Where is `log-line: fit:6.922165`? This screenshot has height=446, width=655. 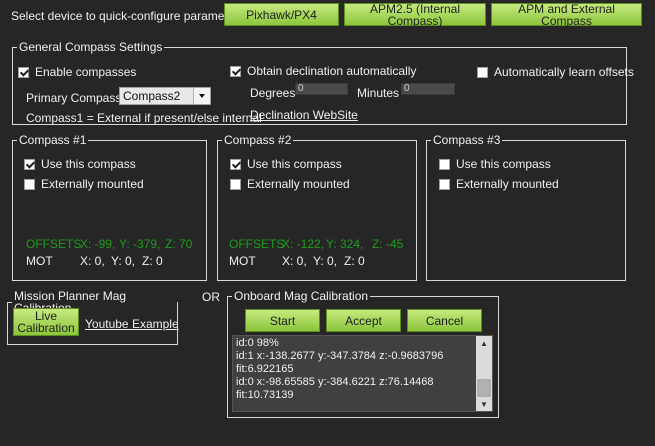
log-line: fit:6.922165 is located at coordinates (265, 369).